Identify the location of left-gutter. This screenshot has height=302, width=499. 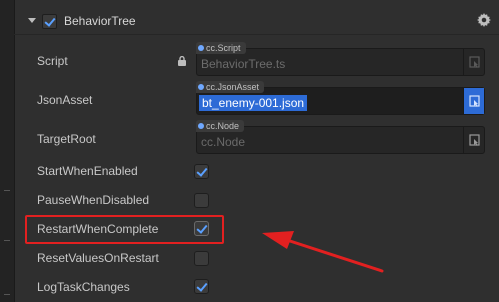
(7, 151).